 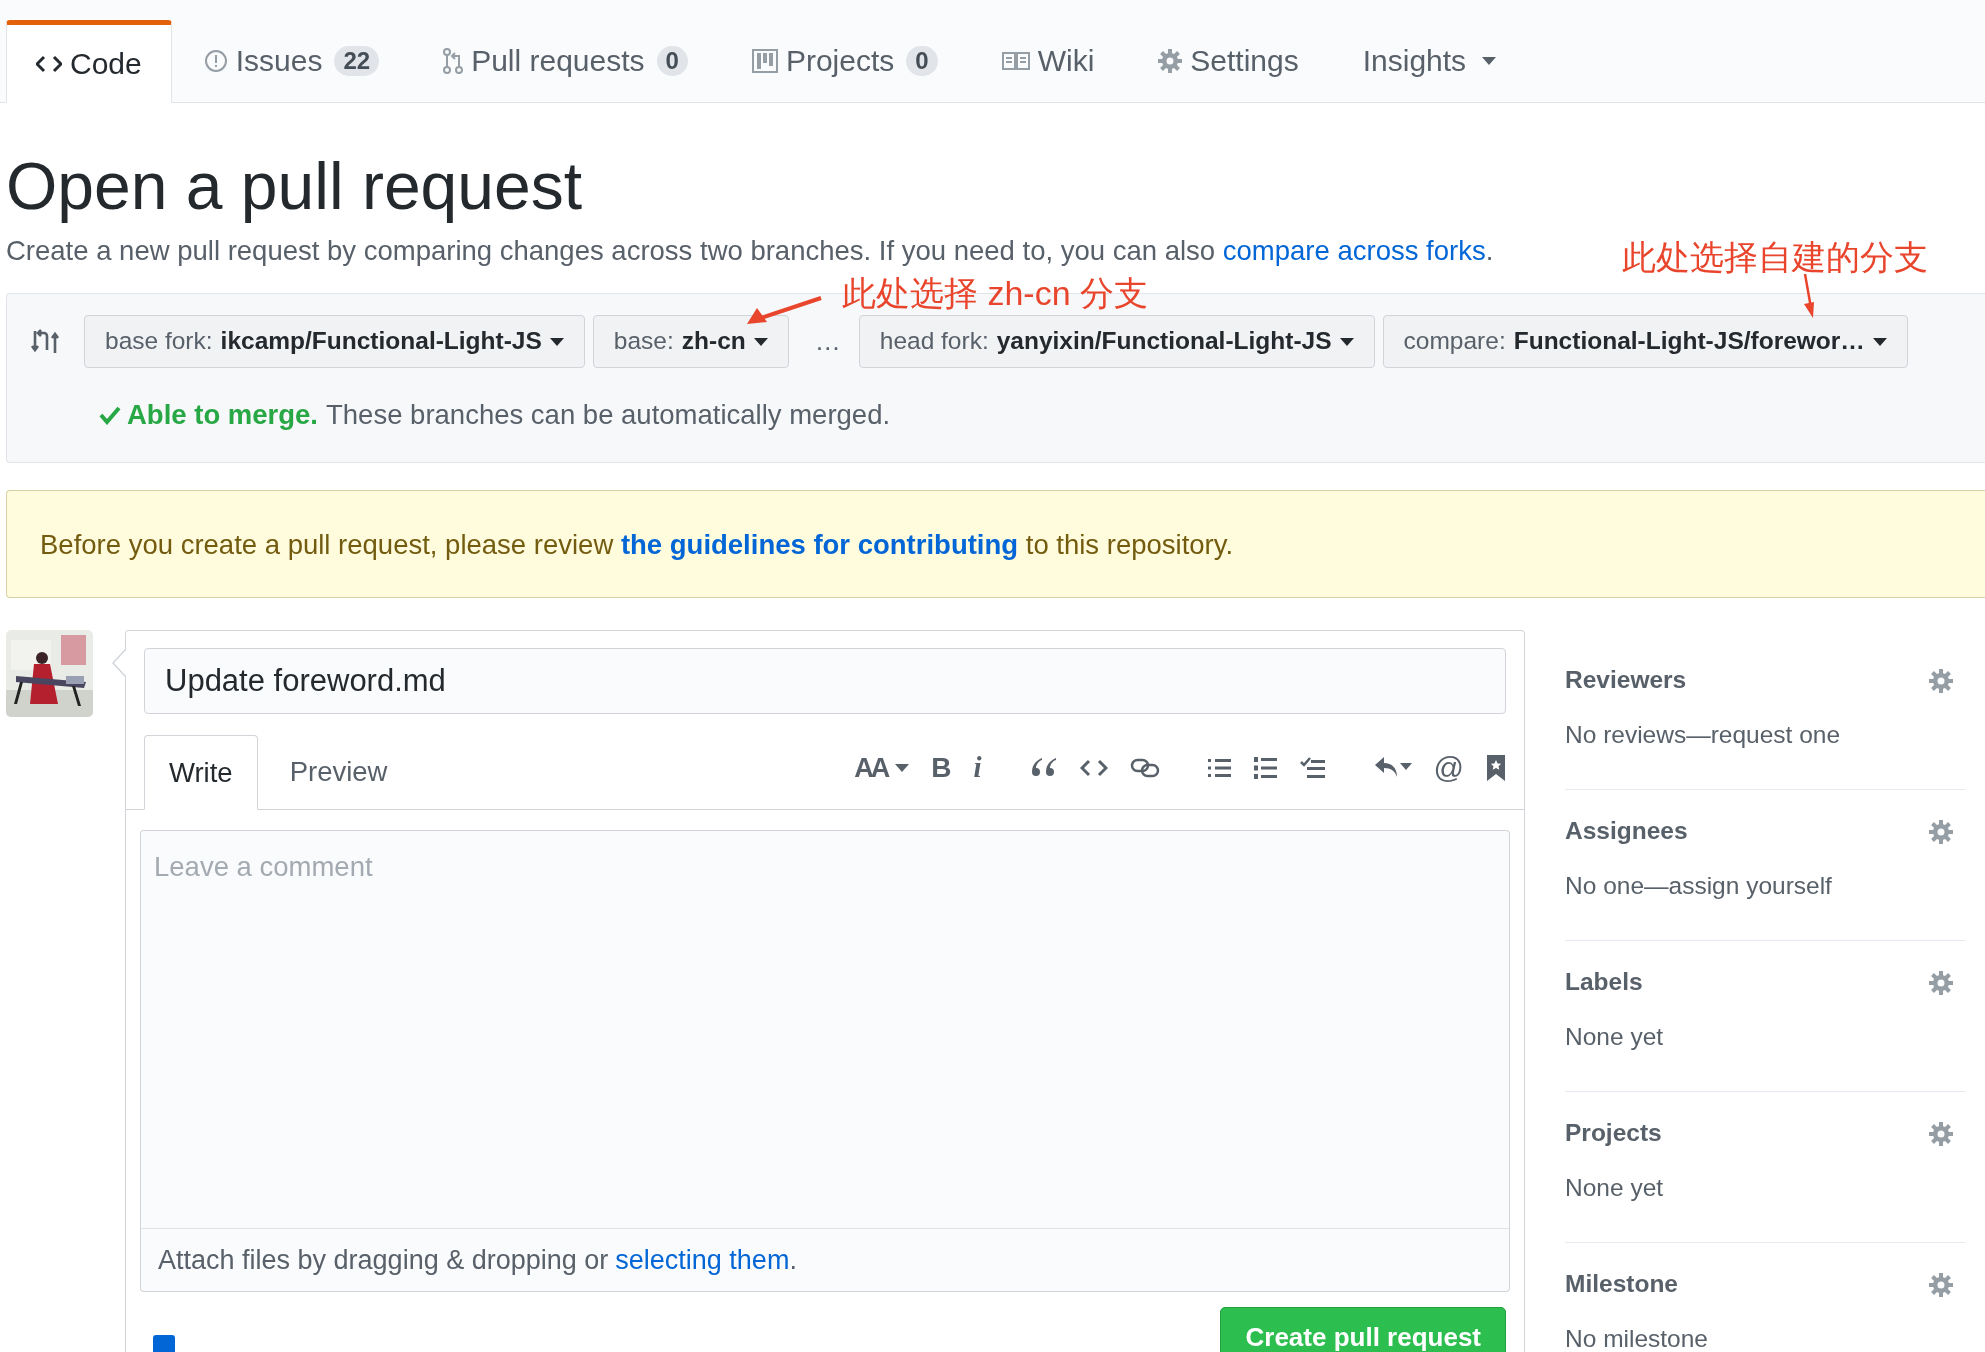 I want to click on sidebar-value: No one—assign yourself, so click(x=1699, y=886).